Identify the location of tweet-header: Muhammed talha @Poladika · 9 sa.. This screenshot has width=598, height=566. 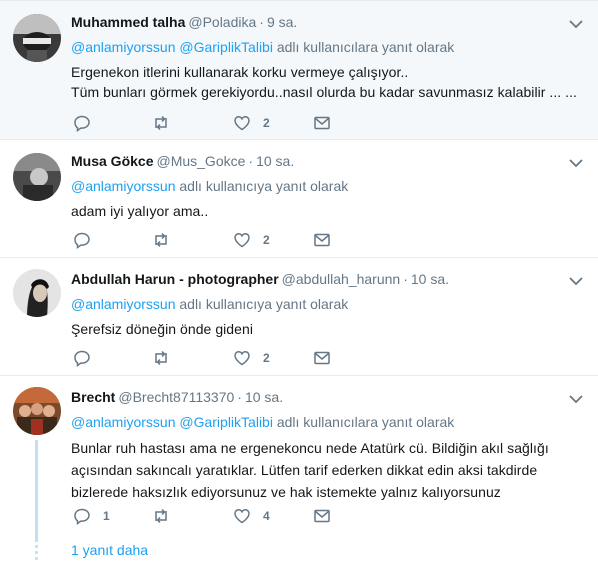
(184, 22).